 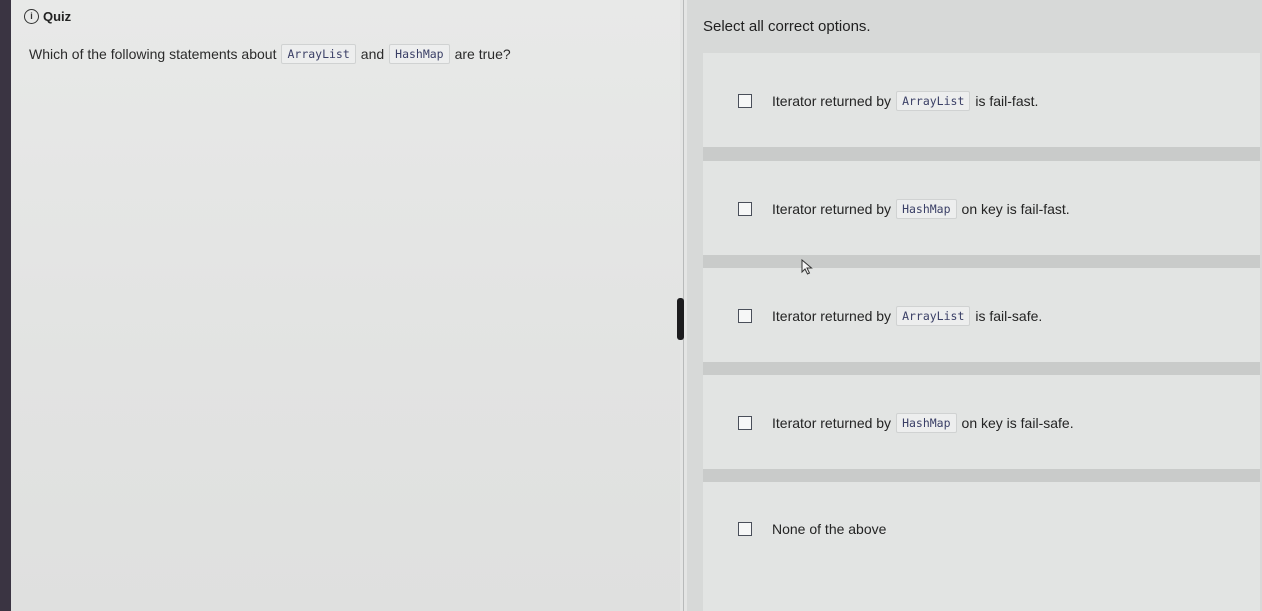 I want to click on quiz-icon: i, so click(x=31, y=16).